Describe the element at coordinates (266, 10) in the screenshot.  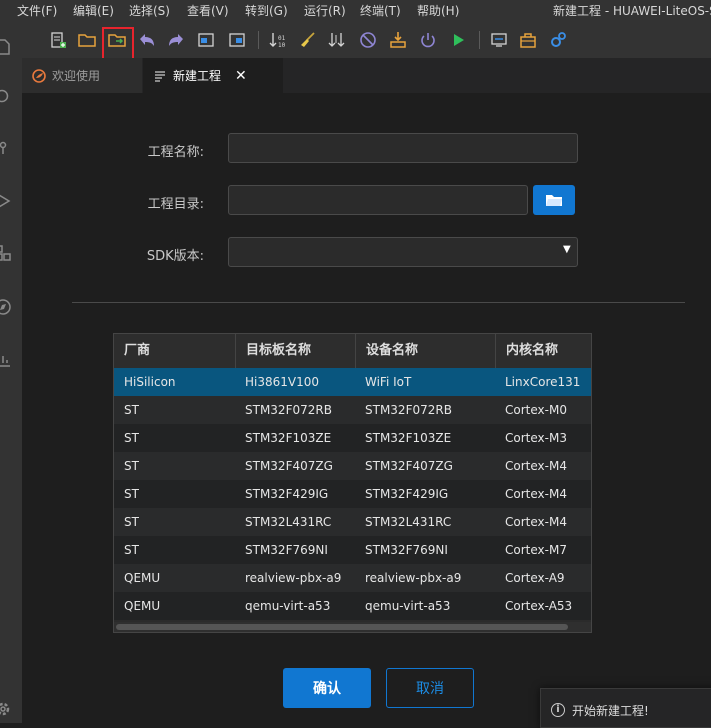
I see `menu-goto: 转到(G)` at that location.